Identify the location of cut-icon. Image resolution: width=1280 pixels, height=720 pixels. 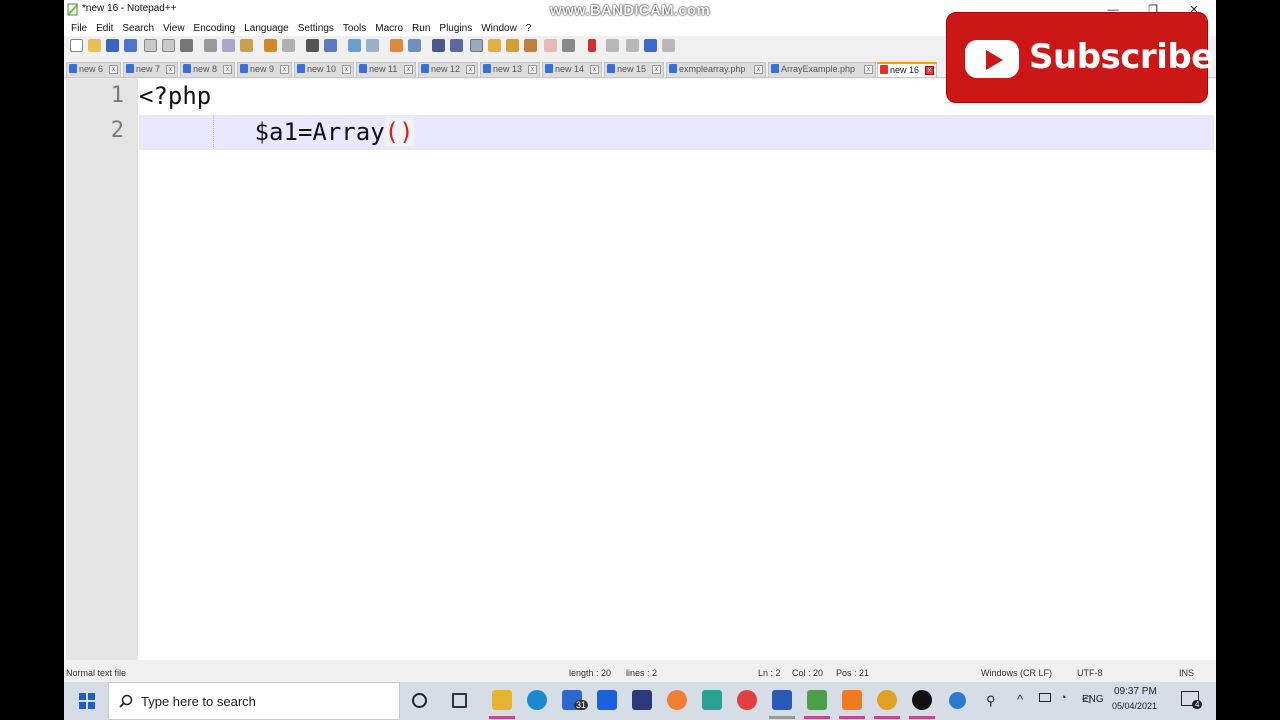
(210, 45).